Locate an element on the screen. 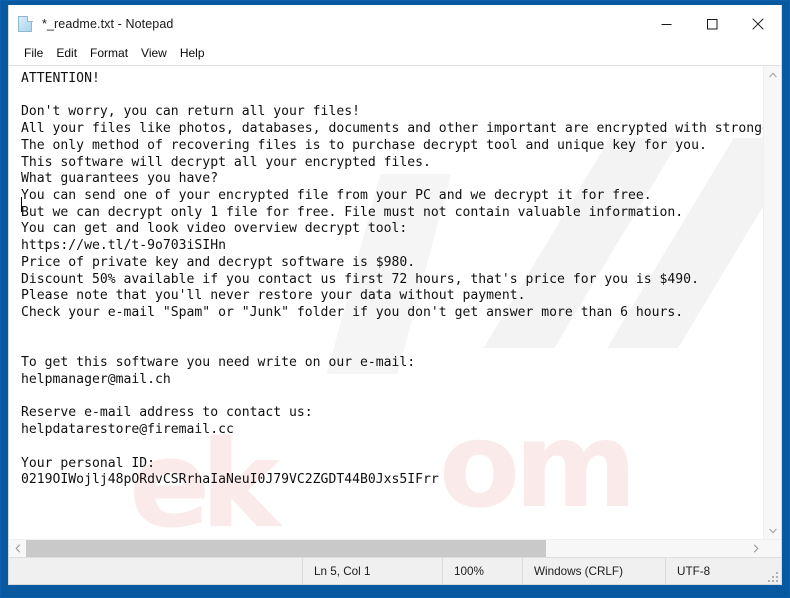 This screenshot has width=790, height=598. scroll-up-button is located at coordinates (772, 74).